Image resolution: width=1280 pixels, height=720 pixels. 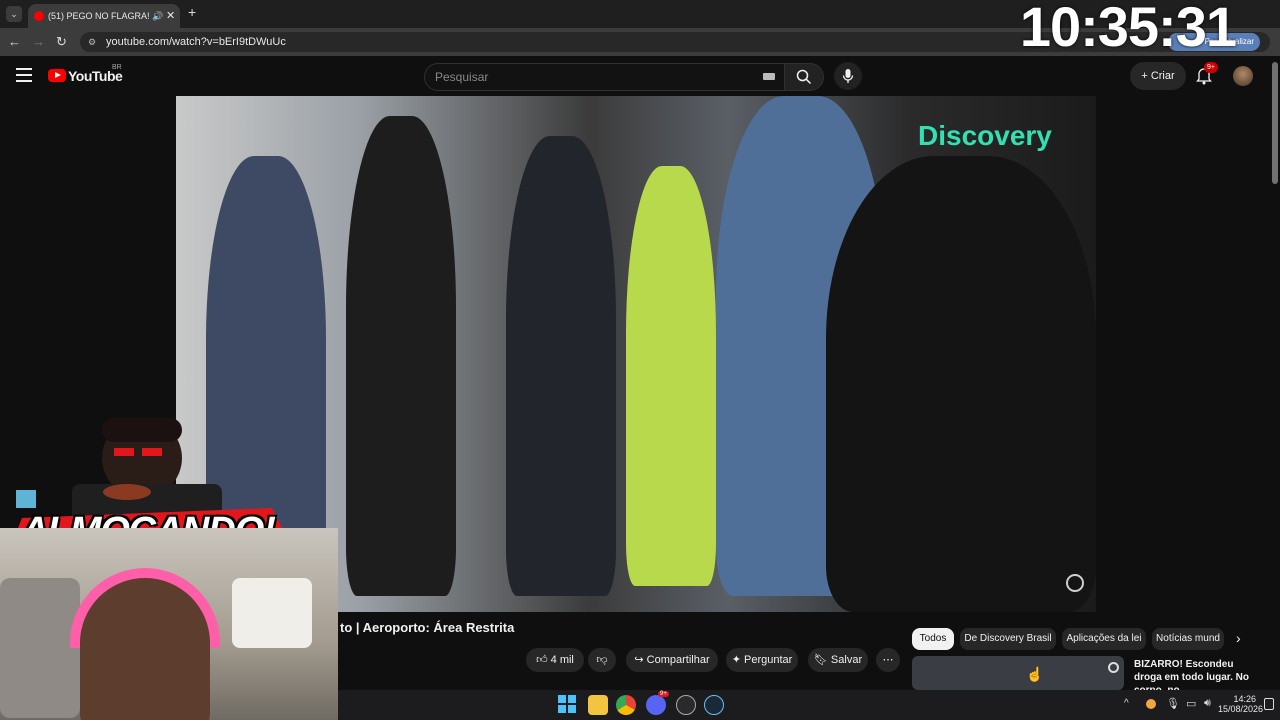 What do you see at coordinates (822, 660) in the screenshot?
I see `bookmark-icon: 🔖︎` at bounding box center [822, 660].